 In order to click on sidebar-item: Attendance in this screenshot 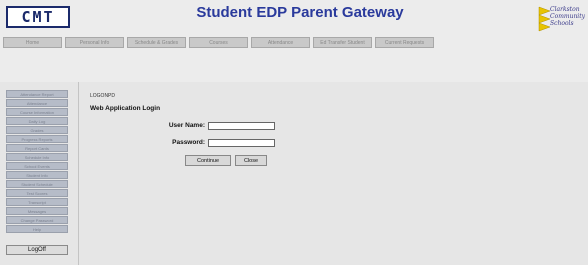, I will do `click(37, 103)`.